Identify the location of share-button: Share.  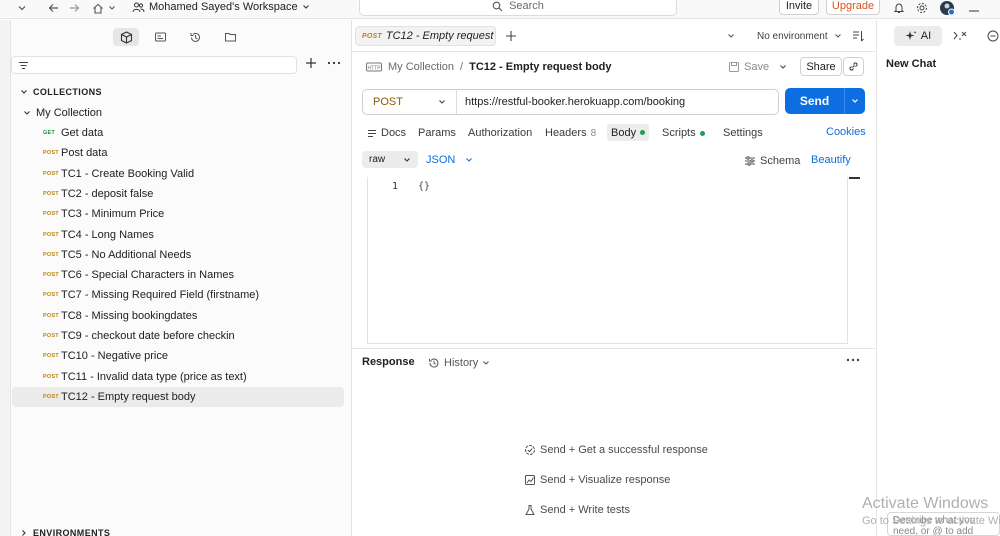
(821, 66).